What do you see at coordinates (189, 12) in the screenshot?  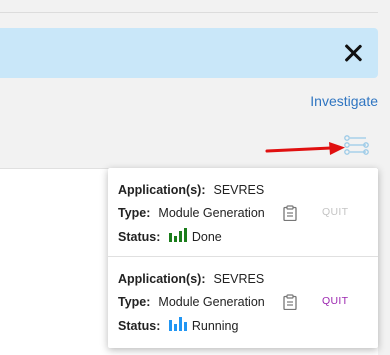 I see `top-divider` at bounding box center [189, 12].